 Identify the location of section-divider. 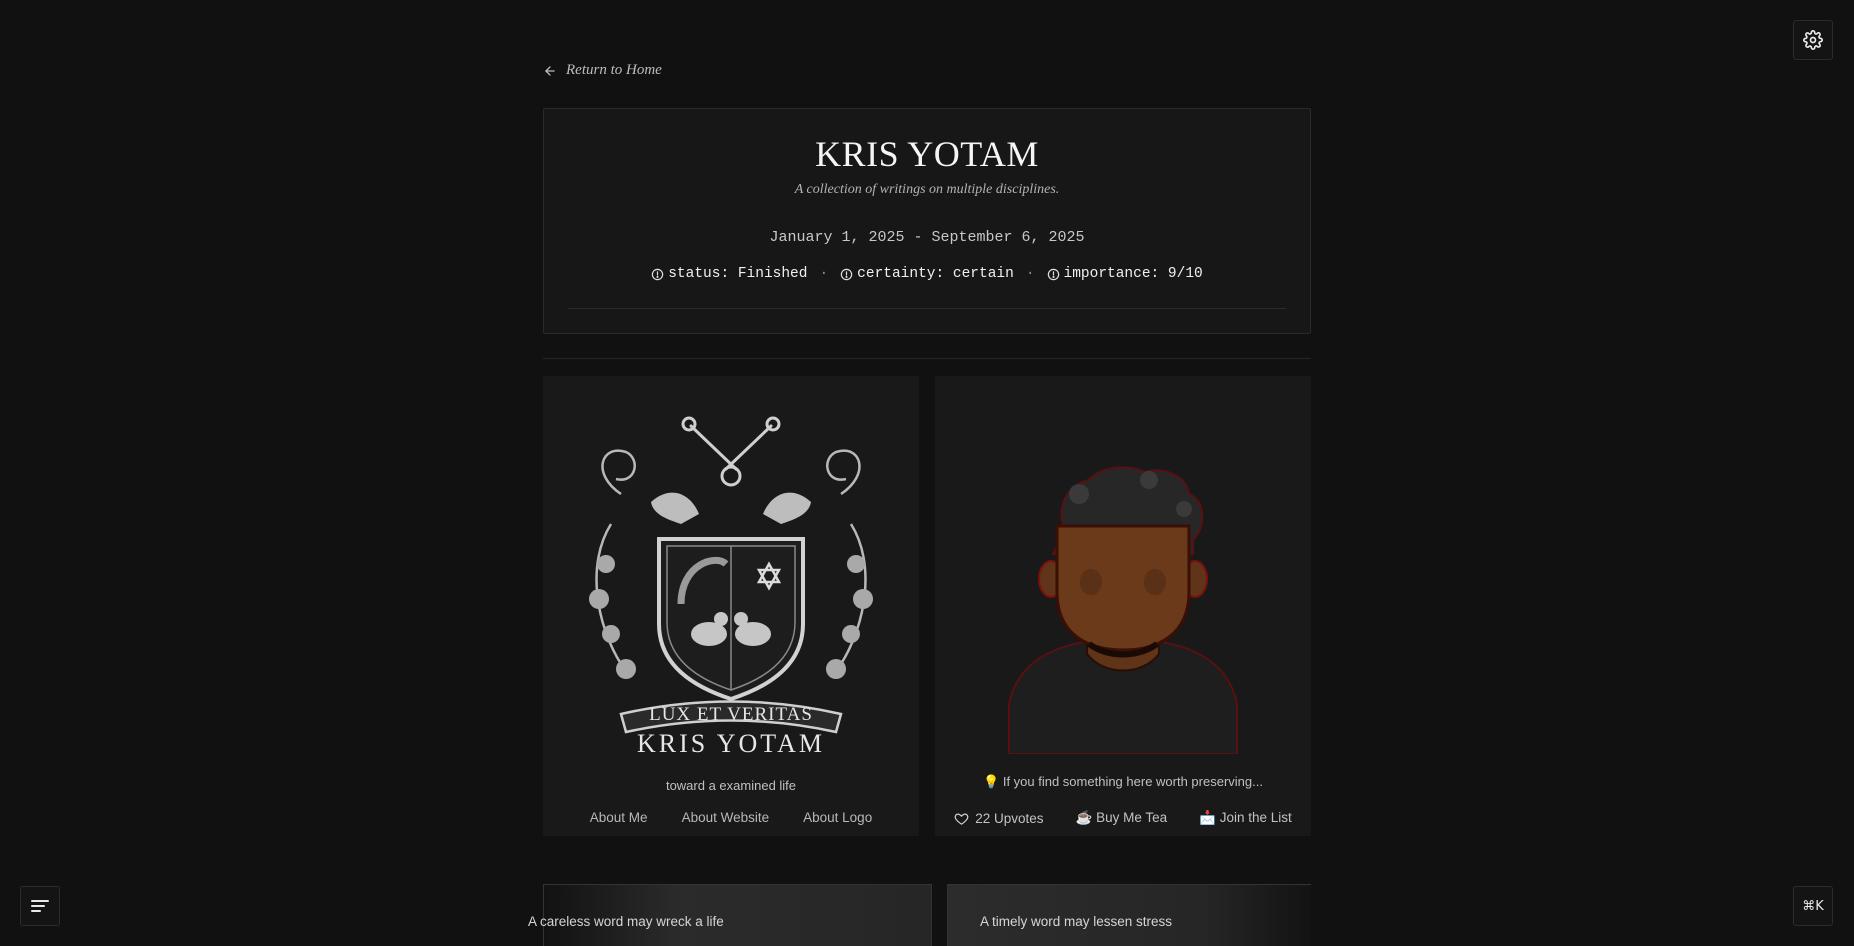
(927, 358).